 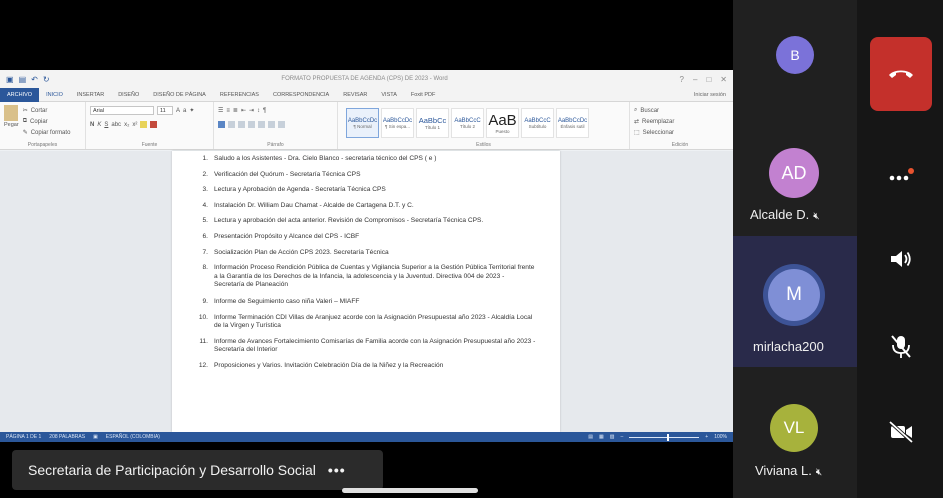 I want to click on zoom-level: 100%, so click(x=720, y=437).